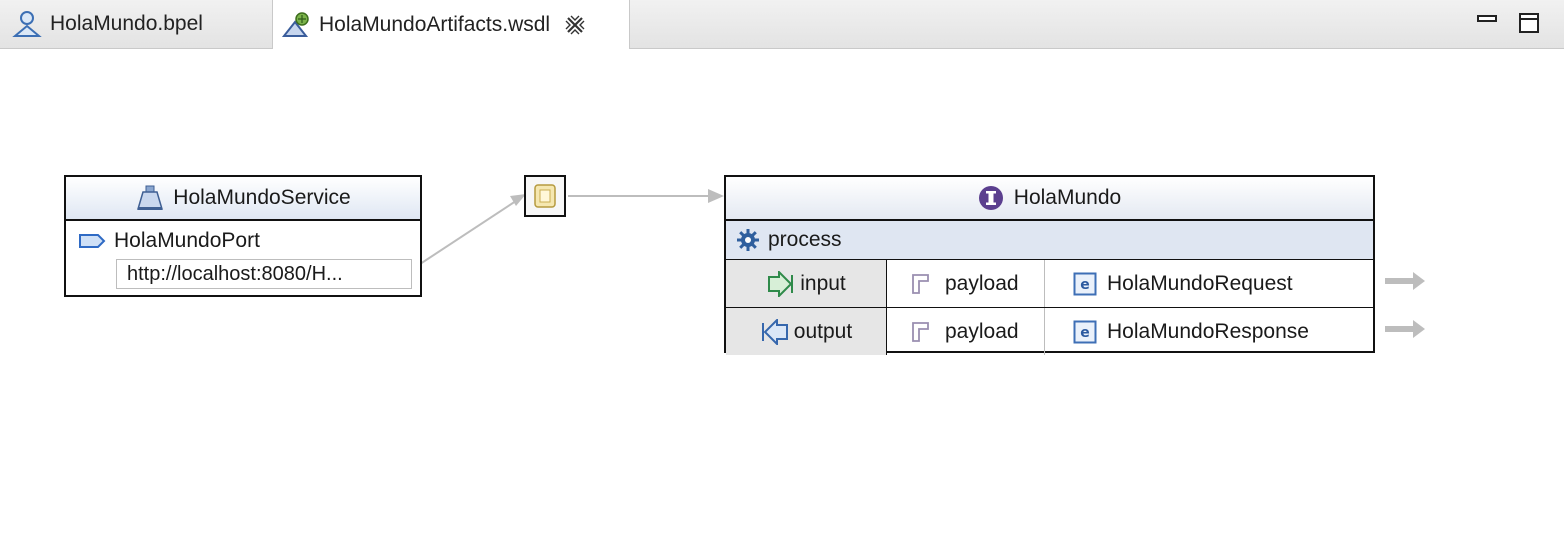  What do you see at coordinates (990, 198) in the screenshot?
I see `interface-icon` at bounding box center [990, 198].